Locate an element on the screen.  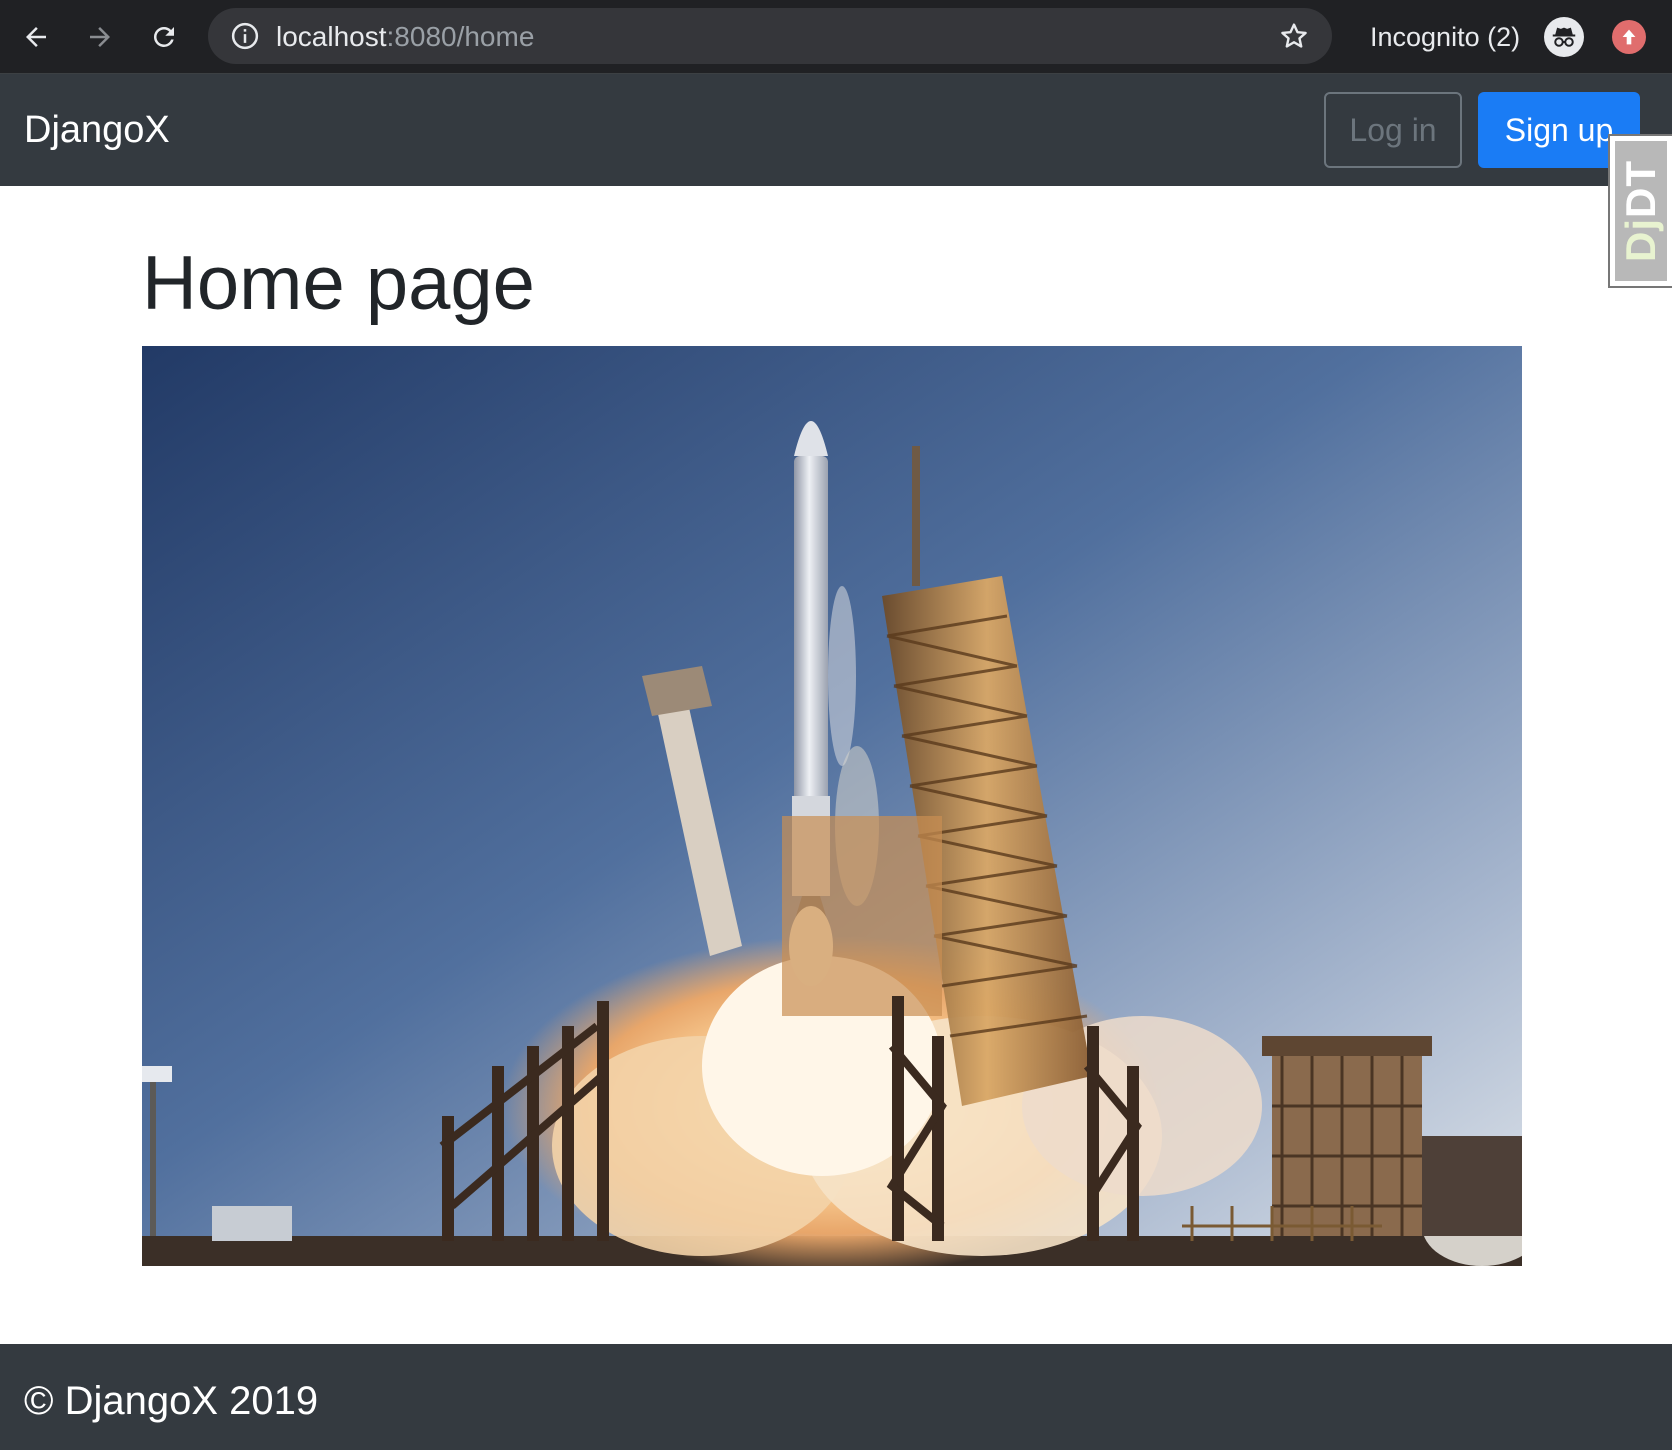
reload-icon is located at coordinates (163, 36).